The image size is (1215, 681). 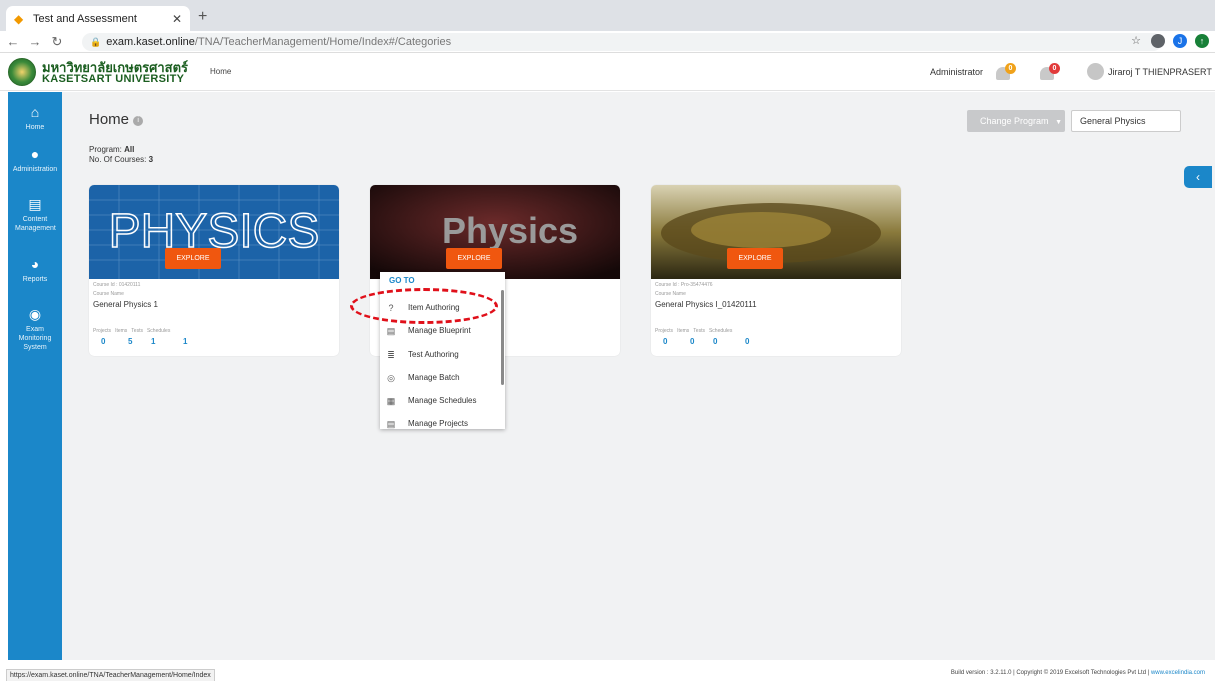 I want to click on question-icon: ?, so click(x=391, y=307).